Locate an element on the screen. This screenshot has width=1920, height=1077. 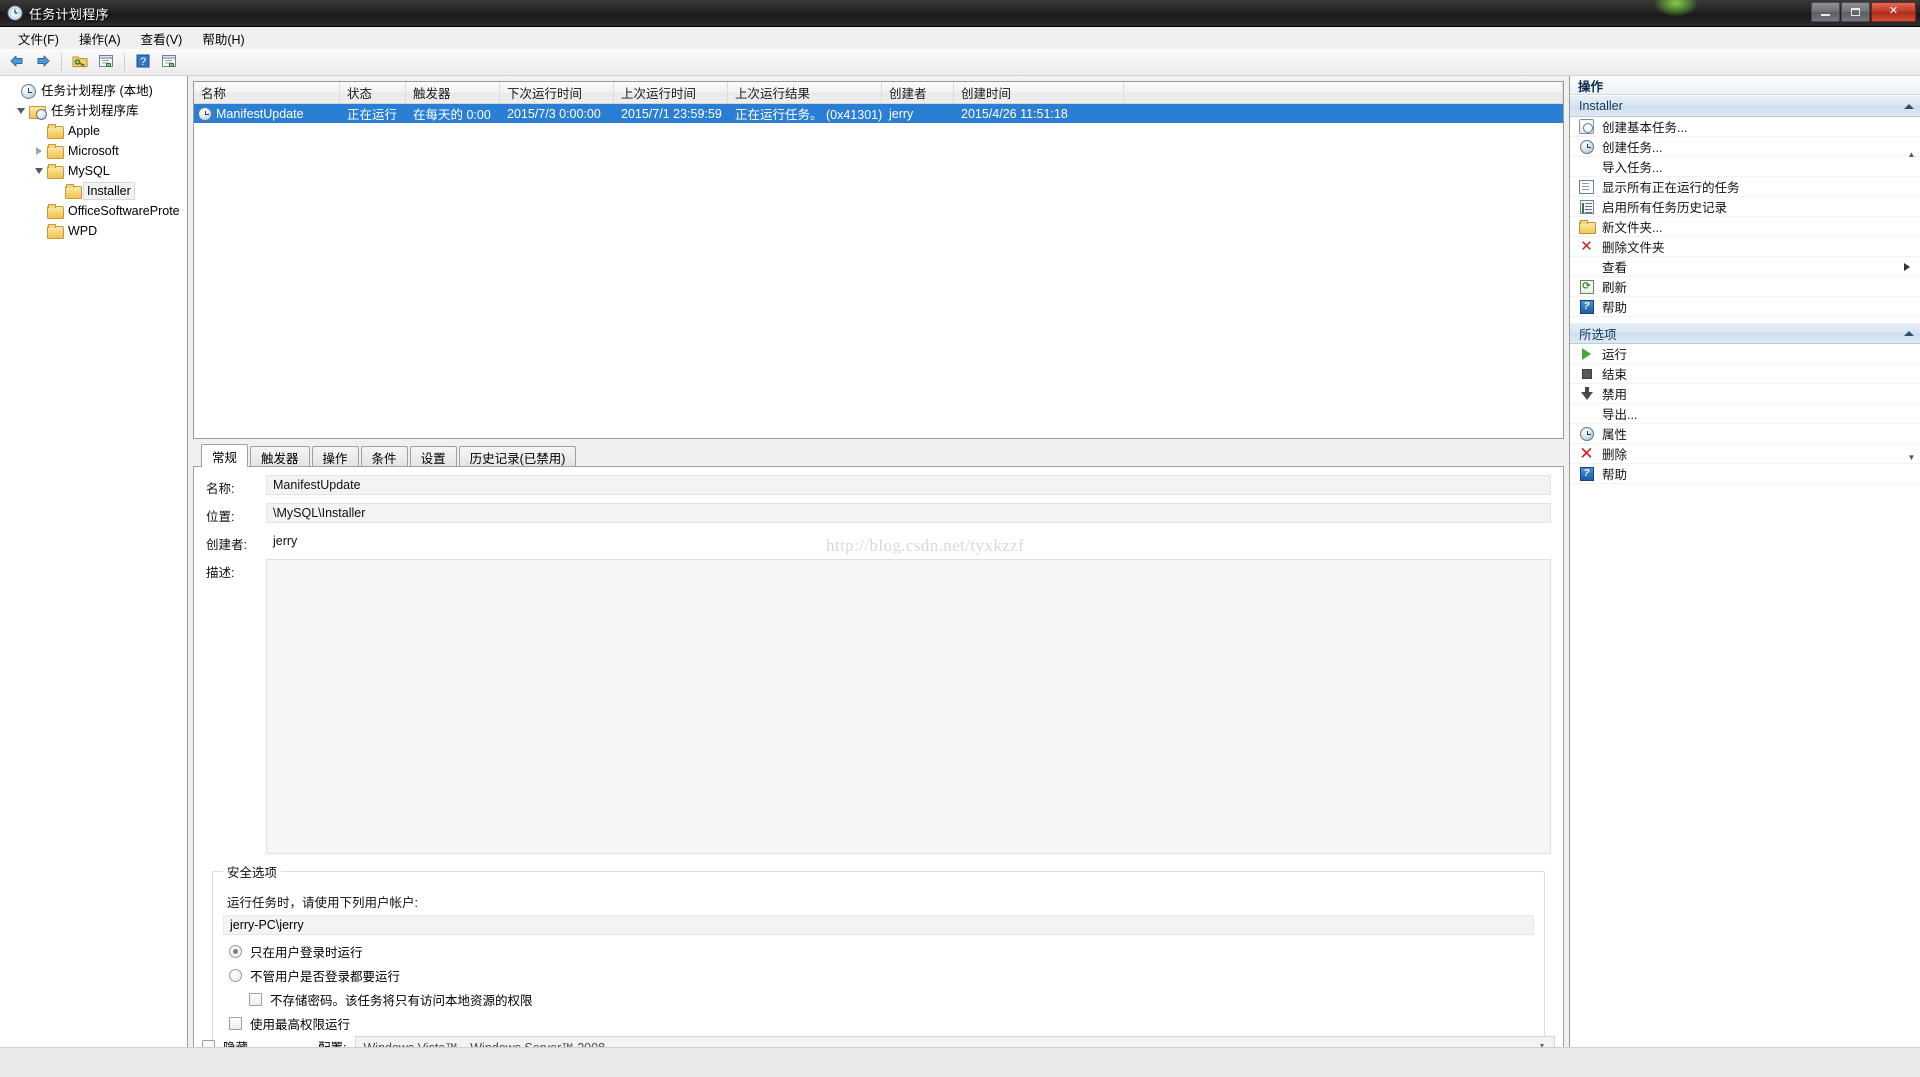
tree-node-installer: Installer is located at coordinates (93, 191).